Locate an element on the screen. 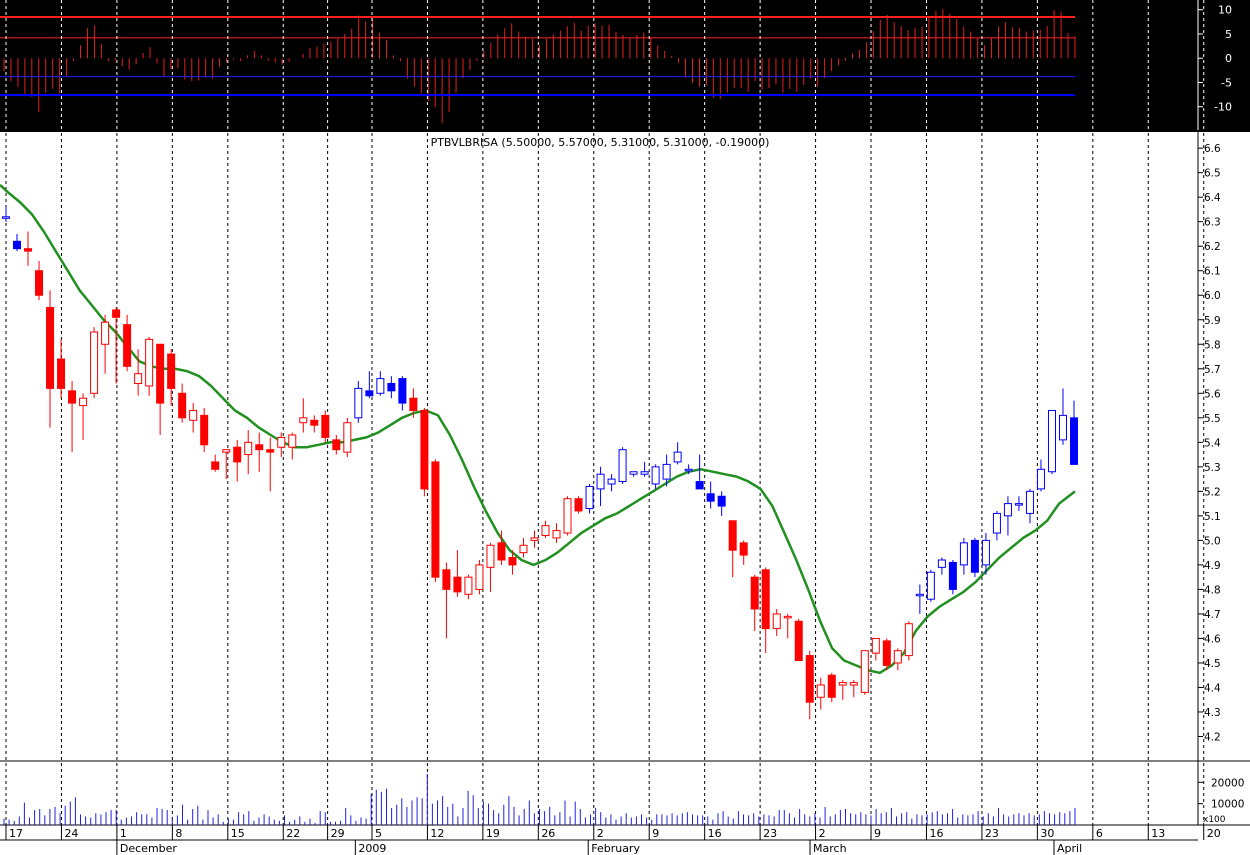  day-tick-label: 8 is located at coordinates (178, 833).